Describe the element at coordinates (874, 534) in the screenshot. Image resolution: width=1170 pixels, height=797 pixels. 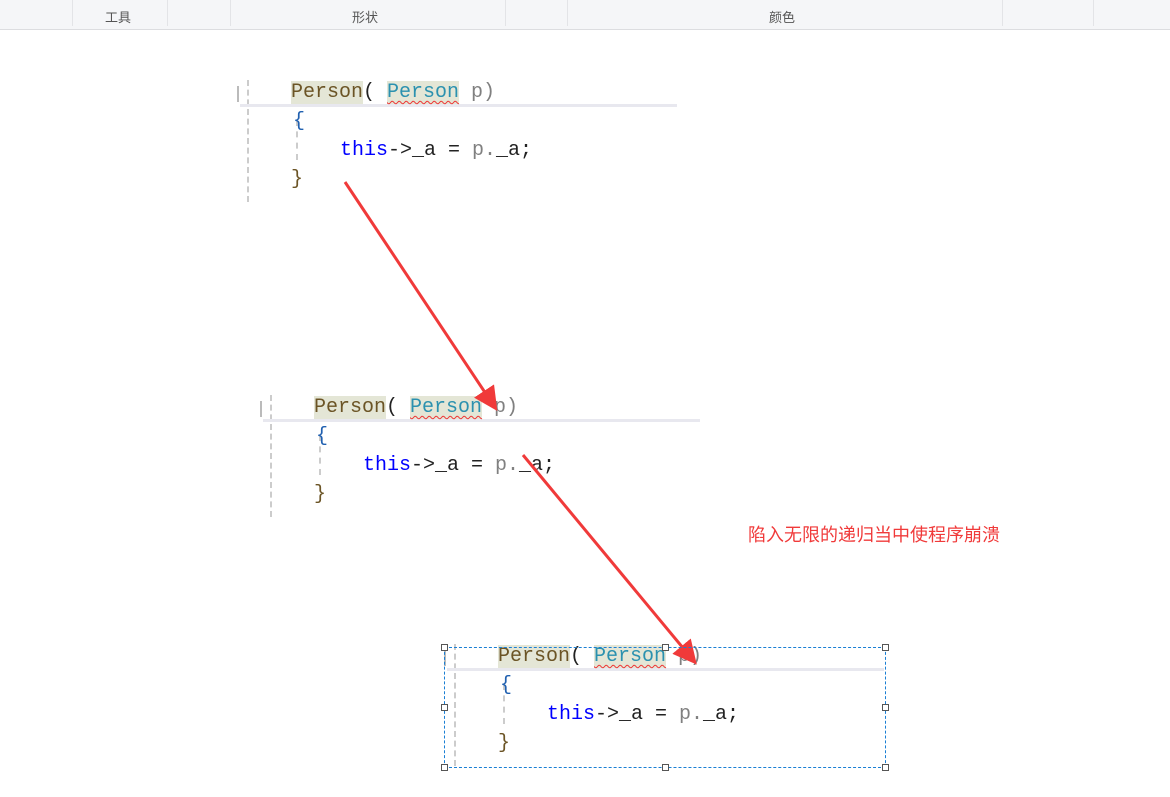
I see `annotation-text: 陷入无限的递归当中使程序崩溃` at that location.